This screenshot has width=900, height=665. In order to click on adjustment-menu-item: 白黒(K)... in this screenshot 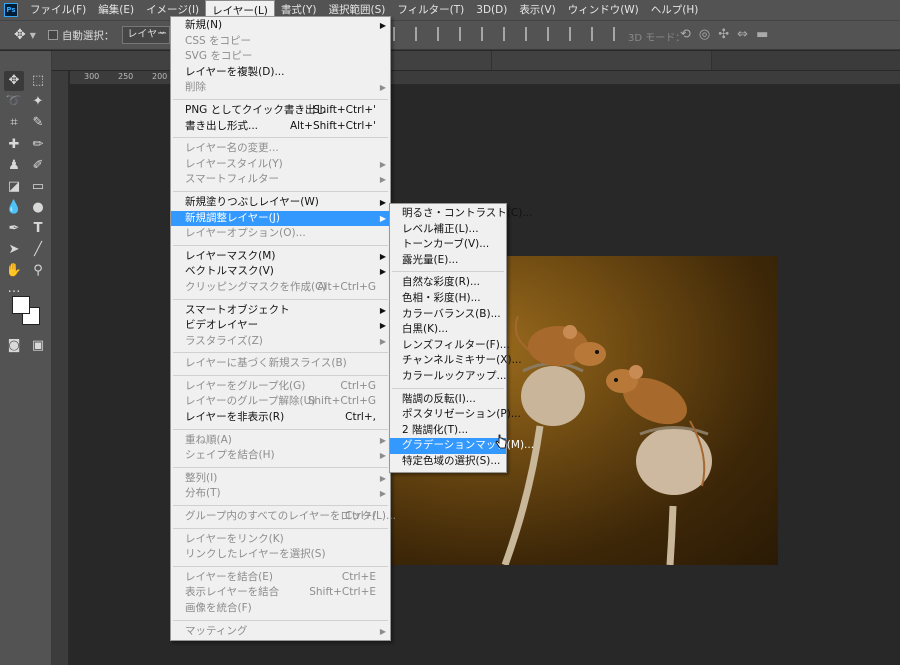, I will do `click(448, 330)`.